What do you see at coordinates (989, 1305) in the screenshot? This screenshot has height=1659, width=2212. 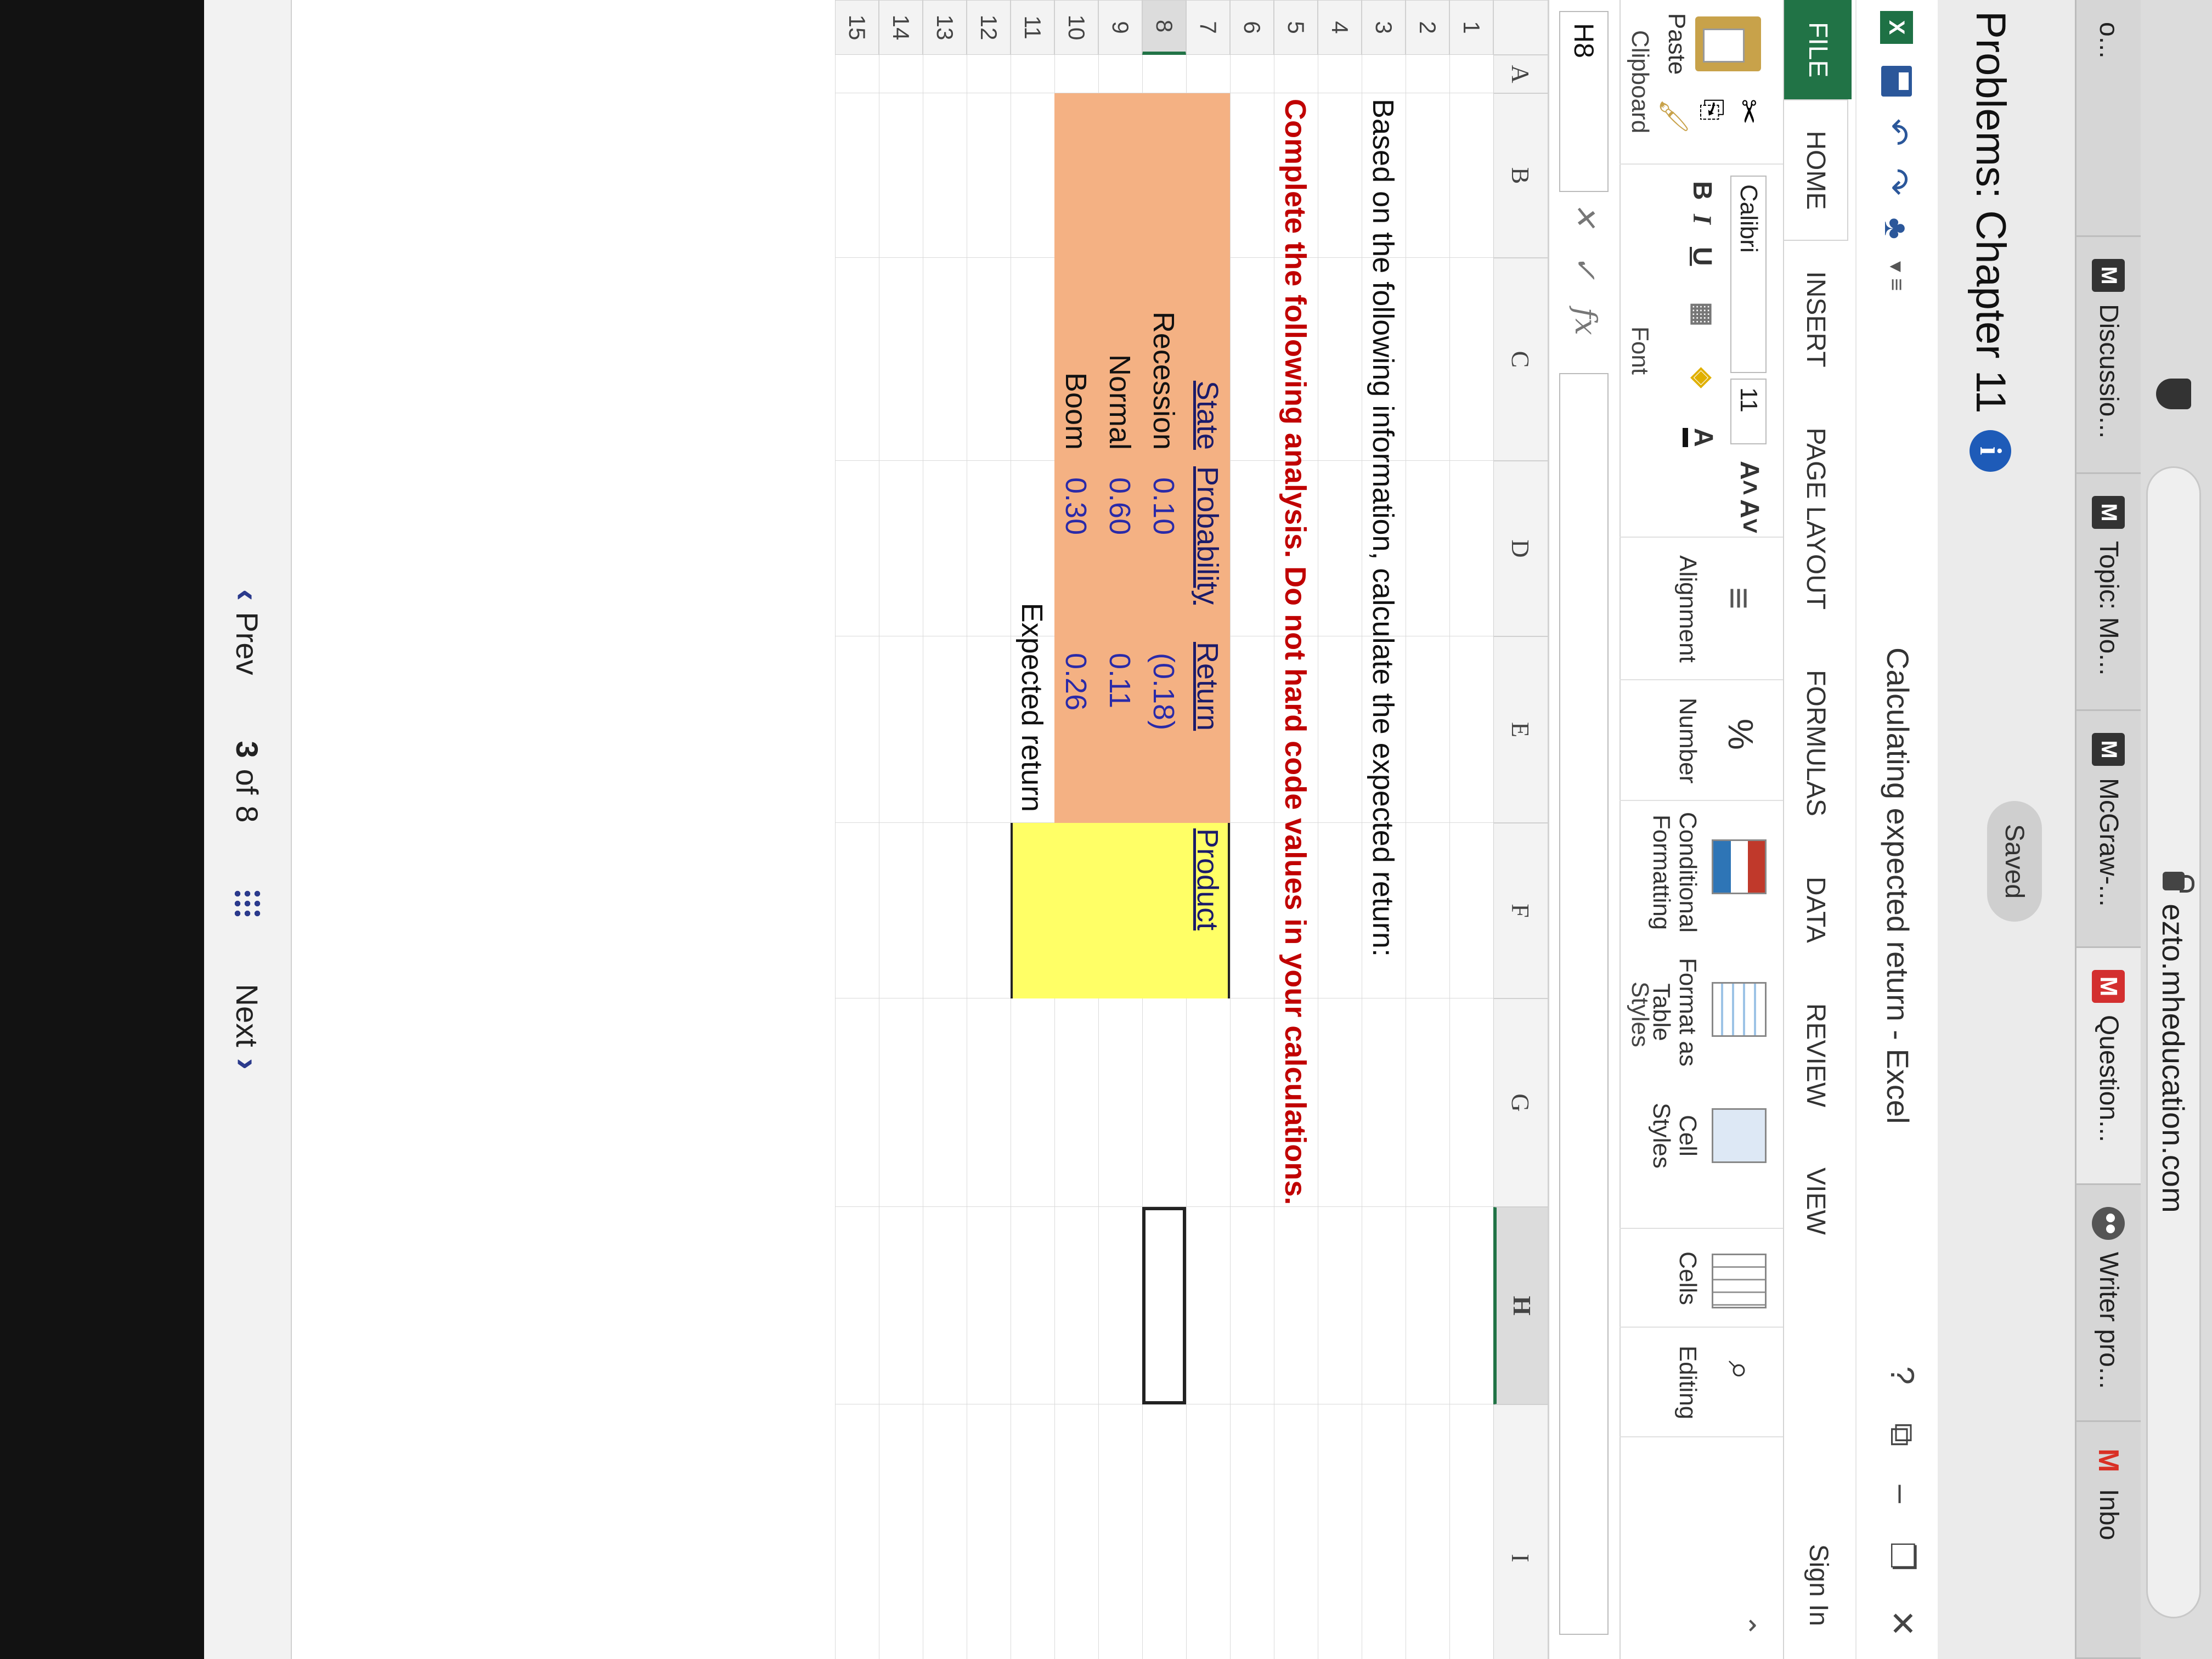 I see `cell-h12` at bounding box center [989, 1305].